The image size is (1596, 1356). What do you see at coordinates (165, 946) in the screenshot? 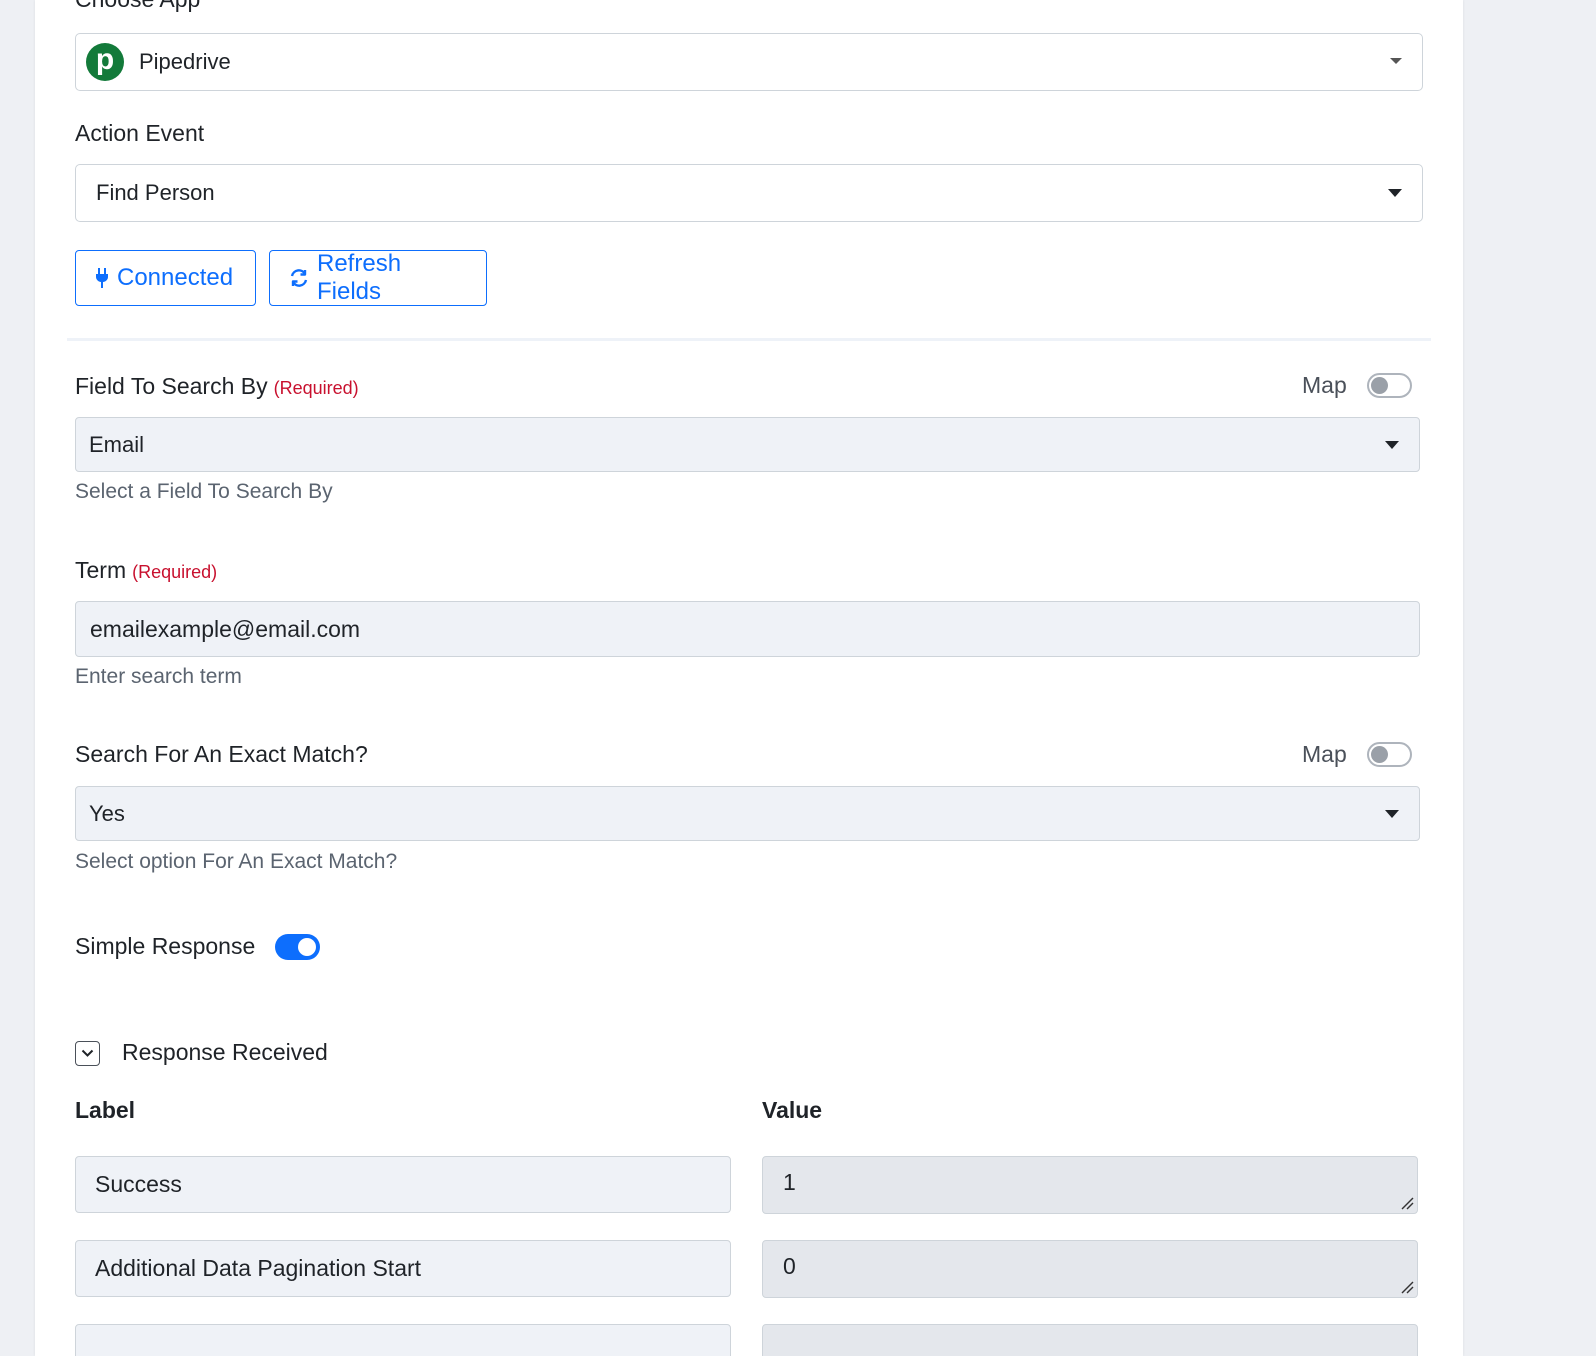
I see `simple-response-label: Simple Response` at bounding box center [165, 946].